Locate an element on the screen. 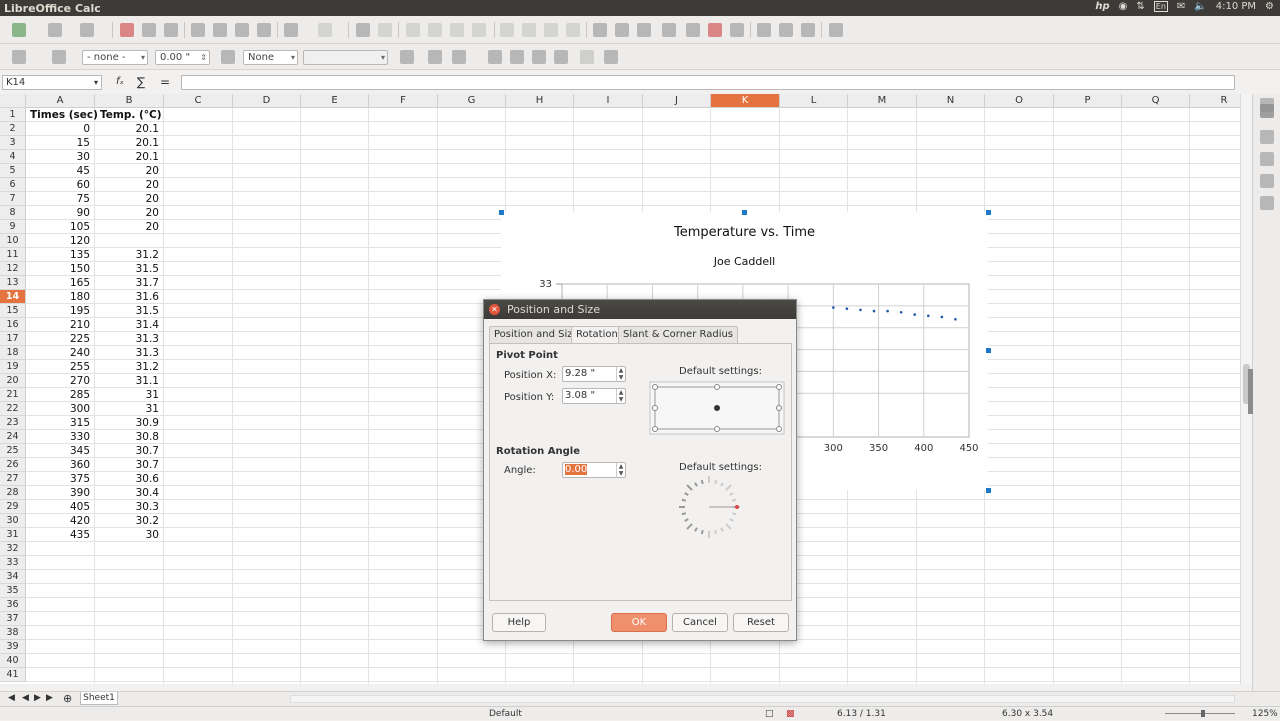 The image size is (1280, 721). row-header-41: 41 is located at coordinates (13, 675).